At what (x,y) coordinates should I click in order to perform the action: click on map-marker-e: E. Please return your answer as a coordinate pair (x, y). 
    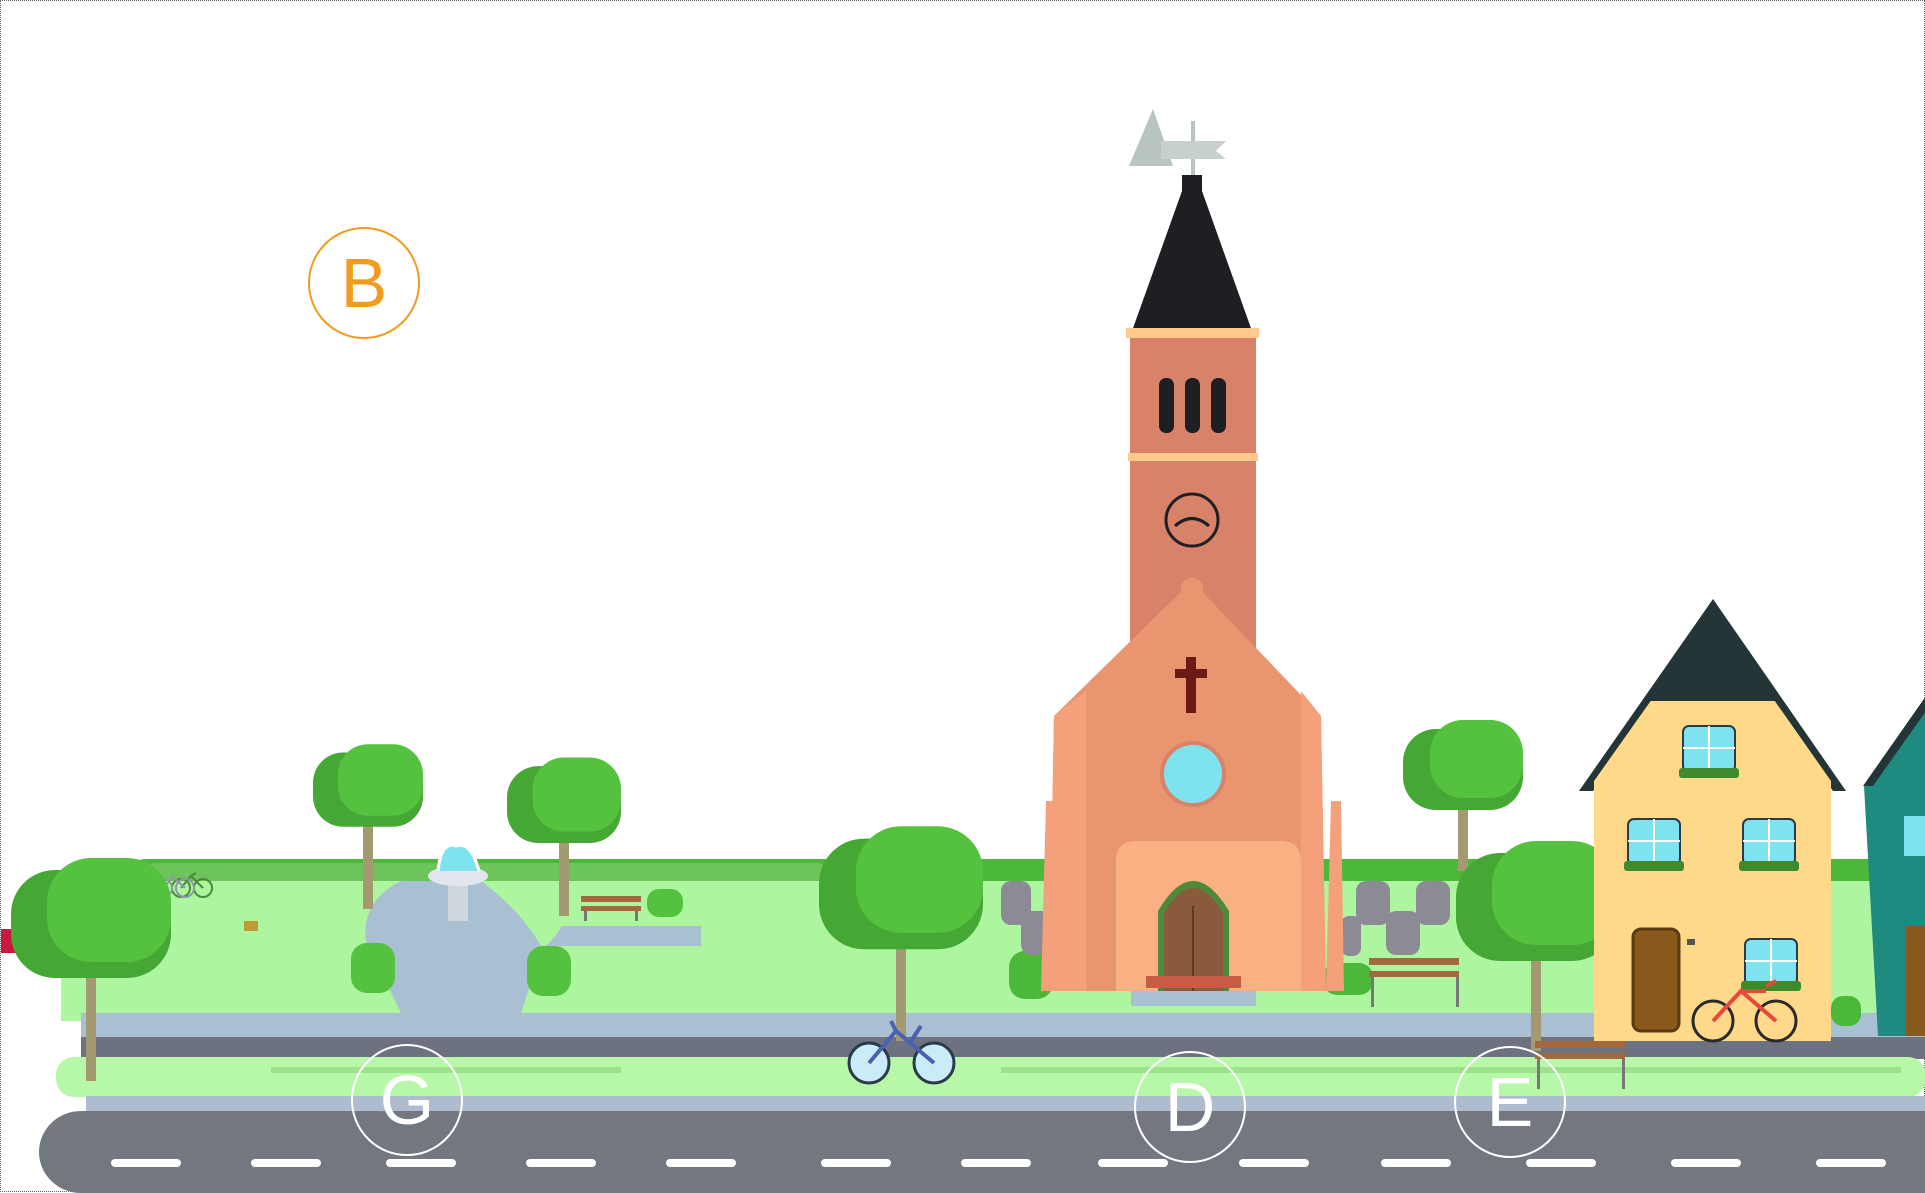
    Looking at the image, I should click on (1510, 1102).